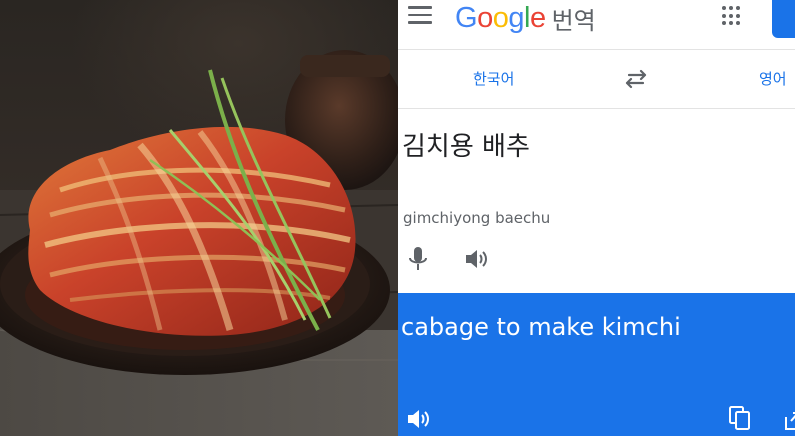  Describe the element at coordinates (773, 78) in the screenshot. I see `target-language-button: 영어` at that location.